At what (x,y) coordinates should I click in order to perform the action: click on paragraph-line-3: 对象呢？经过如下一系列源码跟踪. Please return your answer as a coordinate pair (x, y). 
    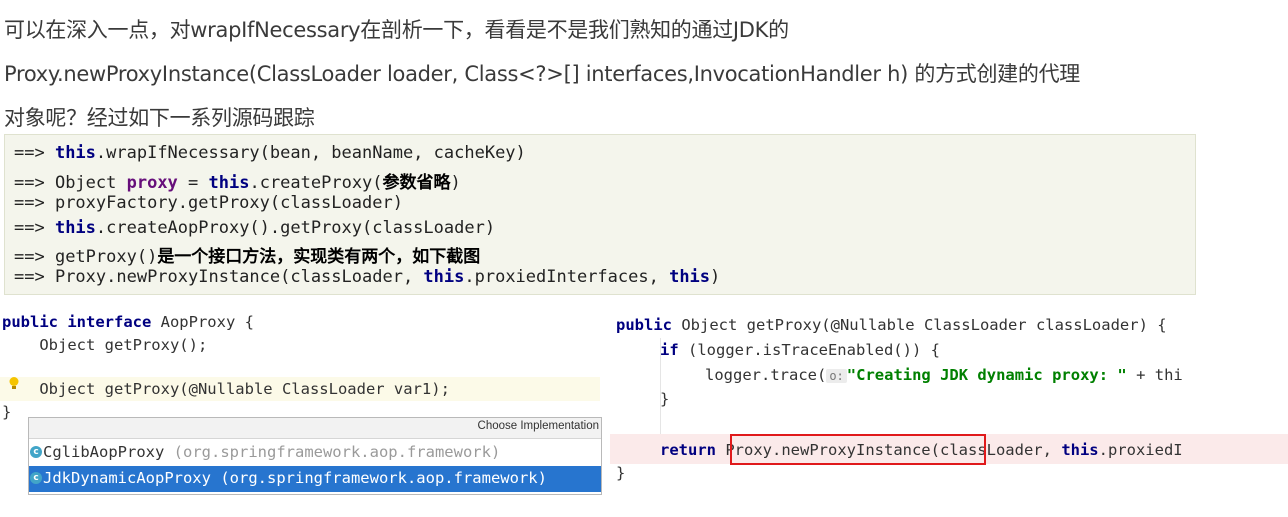
    Looking at the image, I should click on (159, 118).